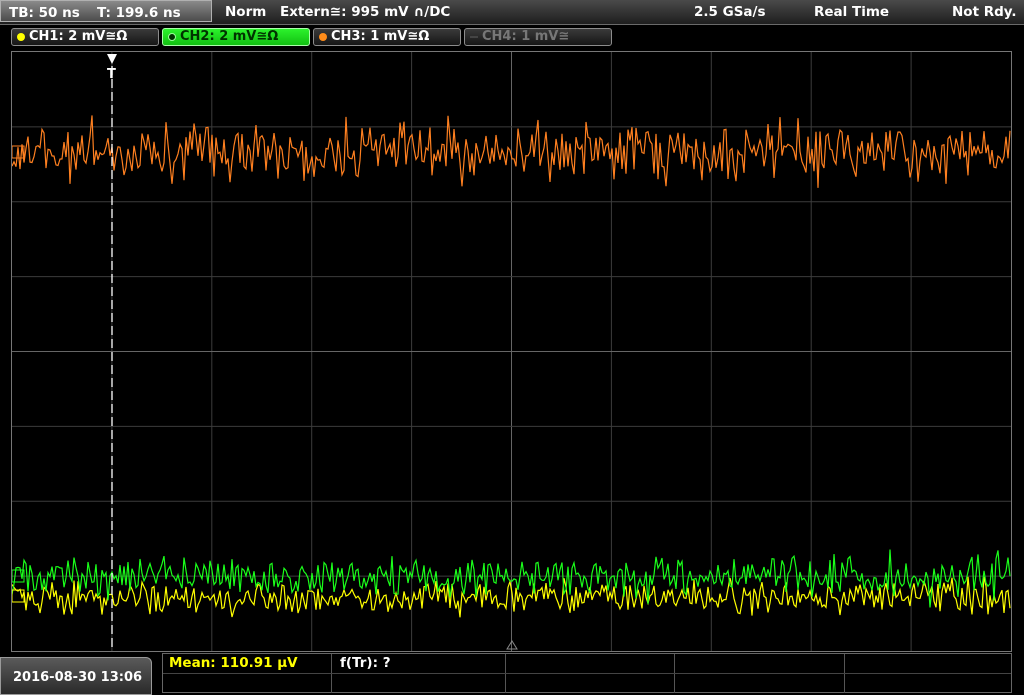 The width and height of the screenshot is (1024, 695). I want to click on timebase-label: TB: 50 ns, so click(44, 13).